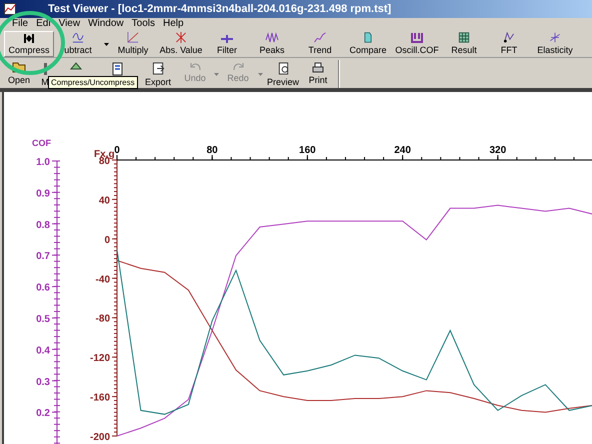 This screenshot has width=592, height=444. Describe the element at coordinates (117, 150) in the screenshot. I see `x-tick-label: 0` at that location.